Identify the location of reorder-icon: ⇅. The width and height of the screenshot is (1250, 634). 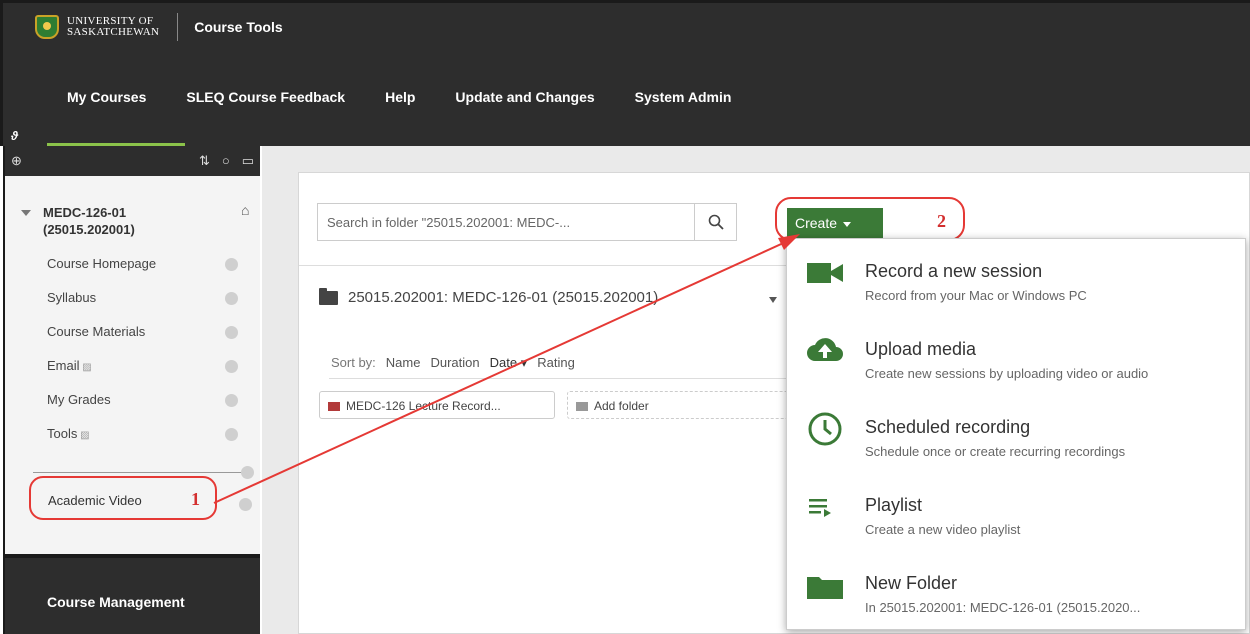
(204, 161).